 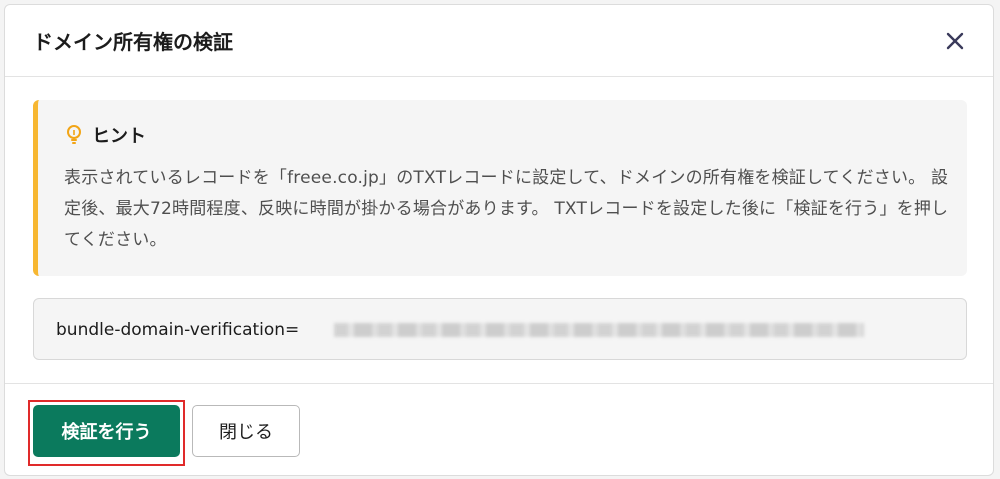 I want to click on close-button, so click(x=955, y=41).